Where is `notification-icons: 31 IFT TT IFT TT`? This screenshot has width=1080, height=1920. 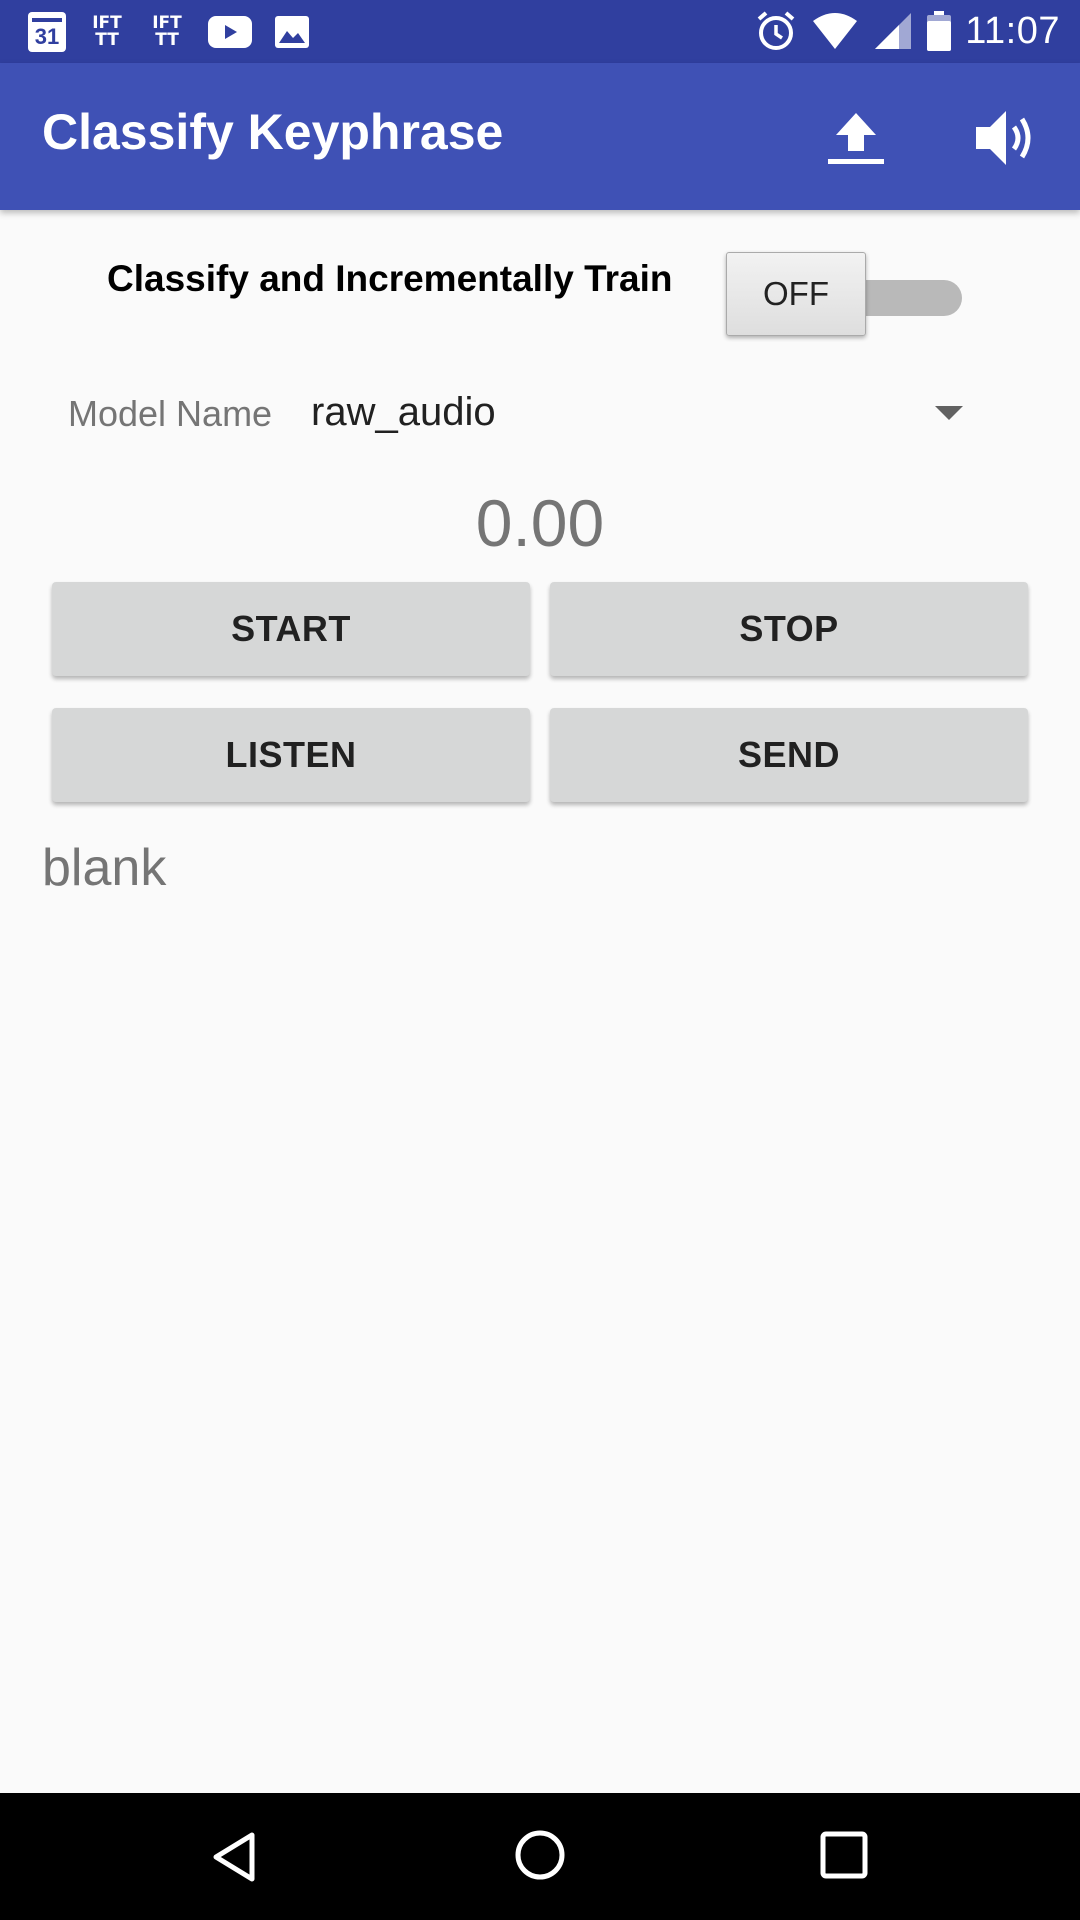 notification-icons: 31 IFT TT IFT TT is located at coordinates (169, 32).